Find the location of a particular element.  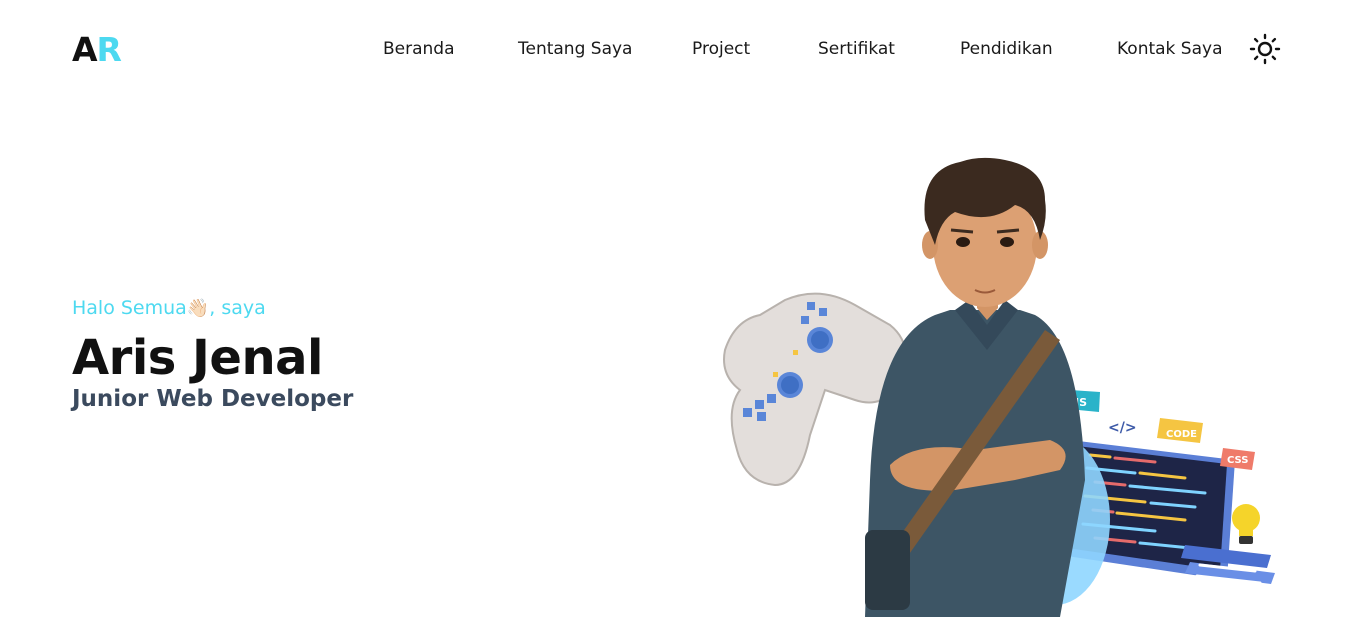

waving-hand-icon: 👋🏻 is located at coordinates (198, 308).